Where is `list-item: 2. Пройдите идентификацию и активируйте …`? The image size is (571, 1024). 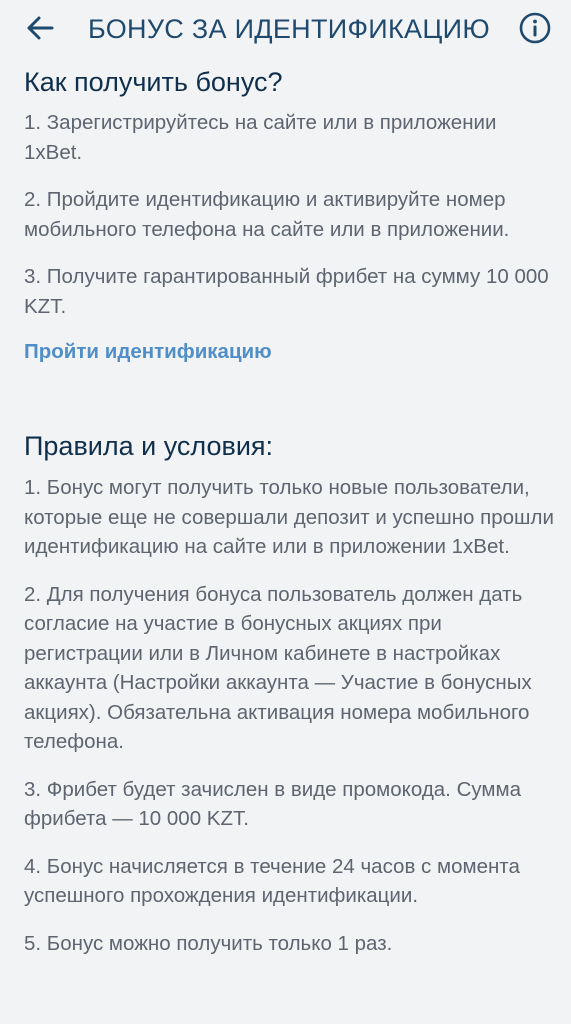 list-item: 2. Пройдите идентификацию и активируйте … is located at coordinates (267, 214).